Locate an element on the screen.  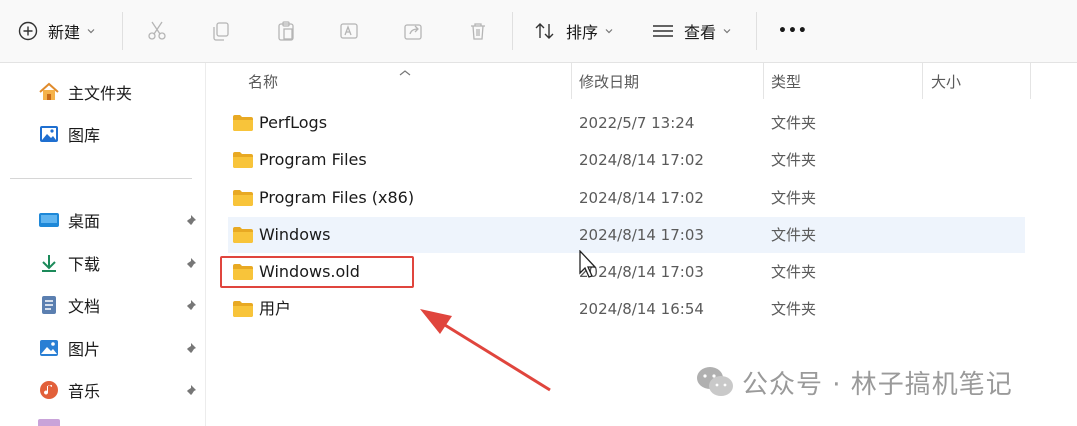
sidebar-item-documents: 文档 is located at coordinates (69, 305).